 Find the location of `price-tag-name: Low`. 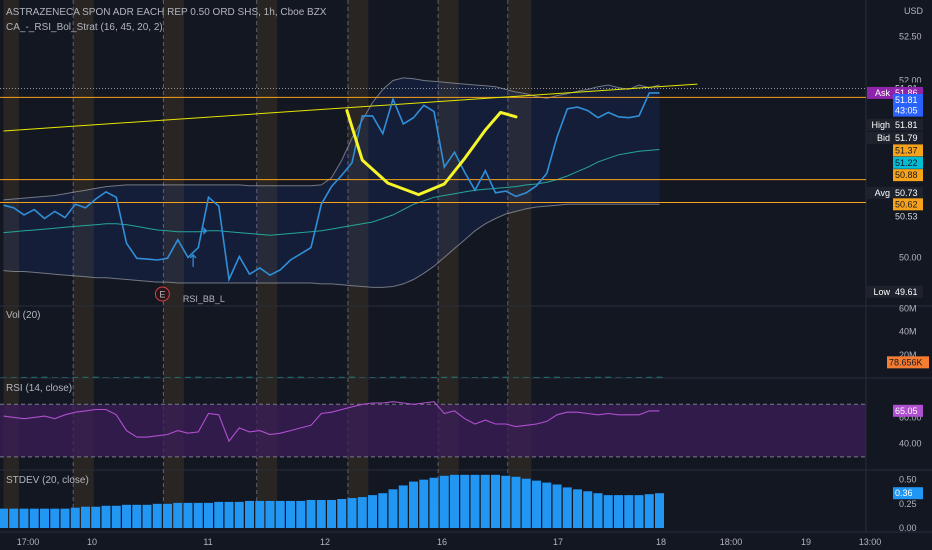

price-tag-name: Low is located at coordinates (881, 292).